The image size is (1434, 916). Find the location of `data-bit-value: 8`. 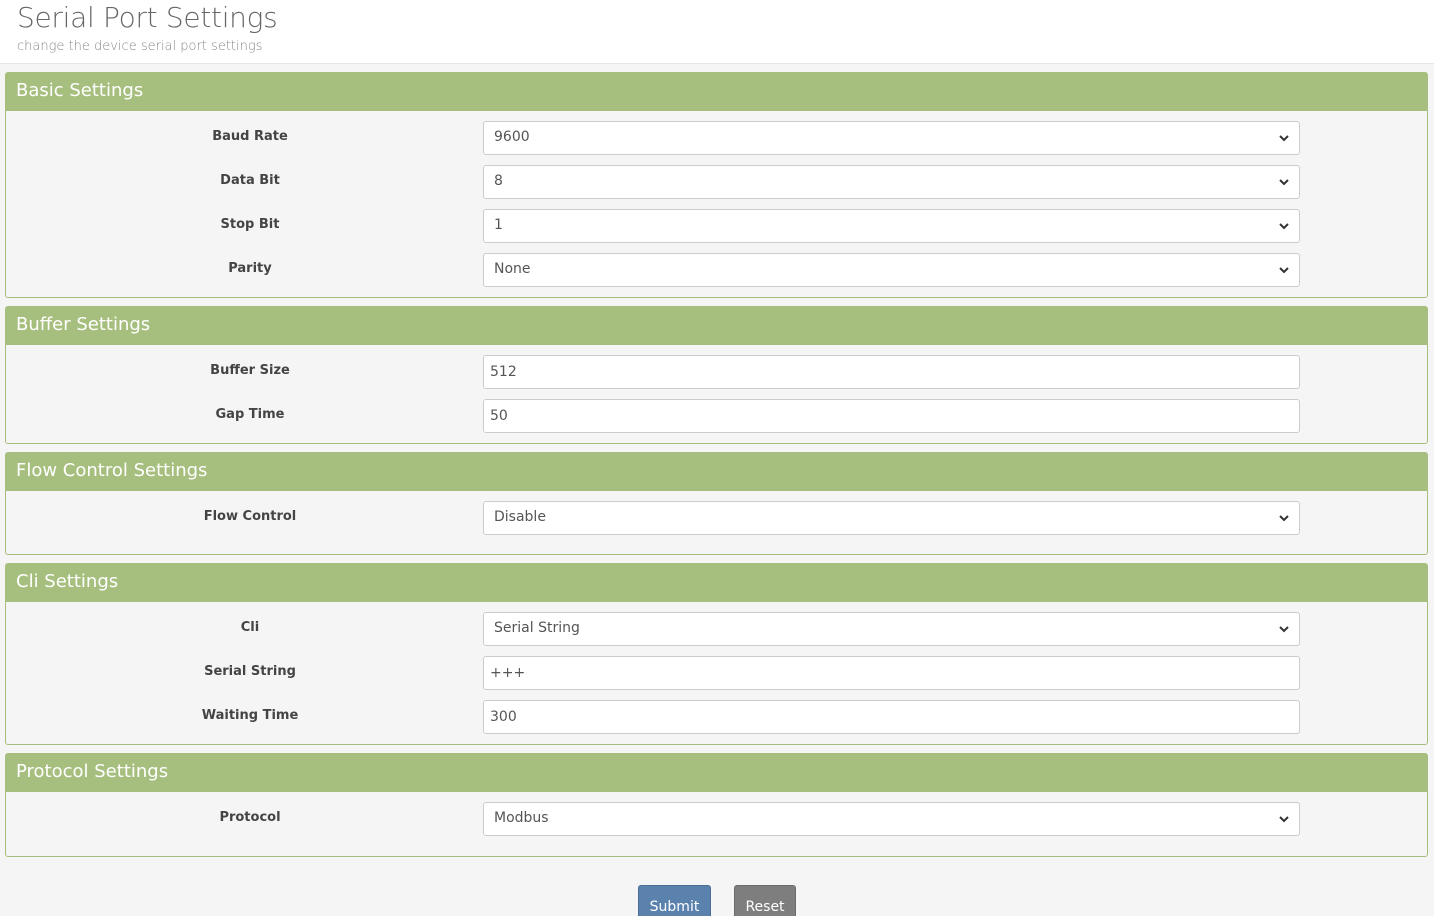

data-bit-value: 8 is located at coordinates (498, 181).